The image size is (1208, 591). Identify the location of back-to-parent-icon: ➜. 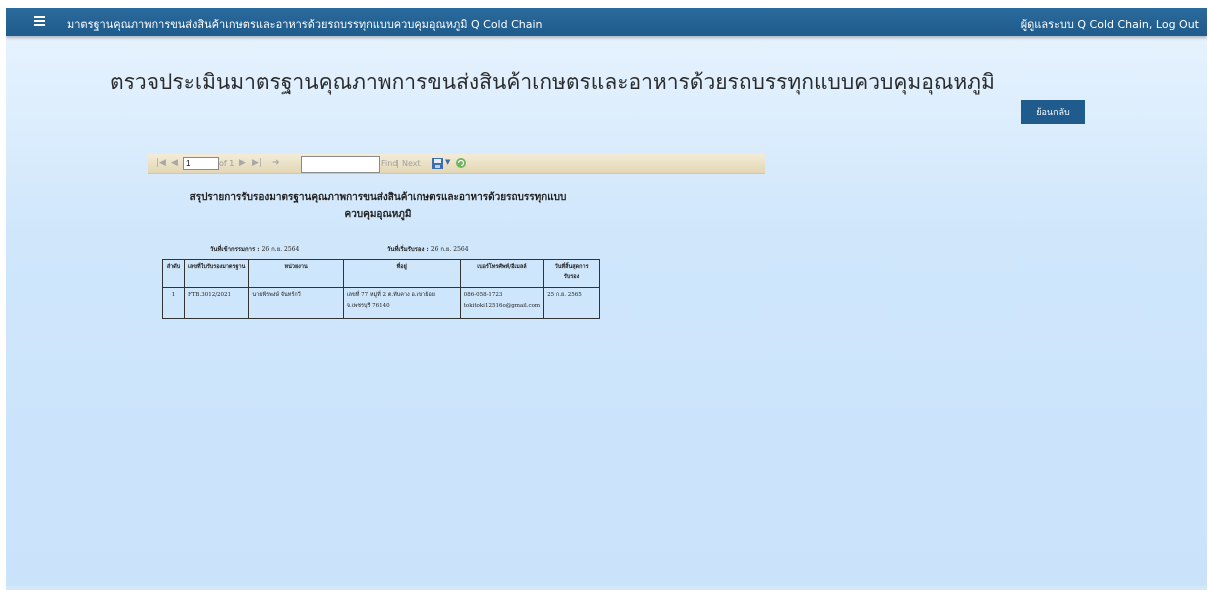
(276, 163).